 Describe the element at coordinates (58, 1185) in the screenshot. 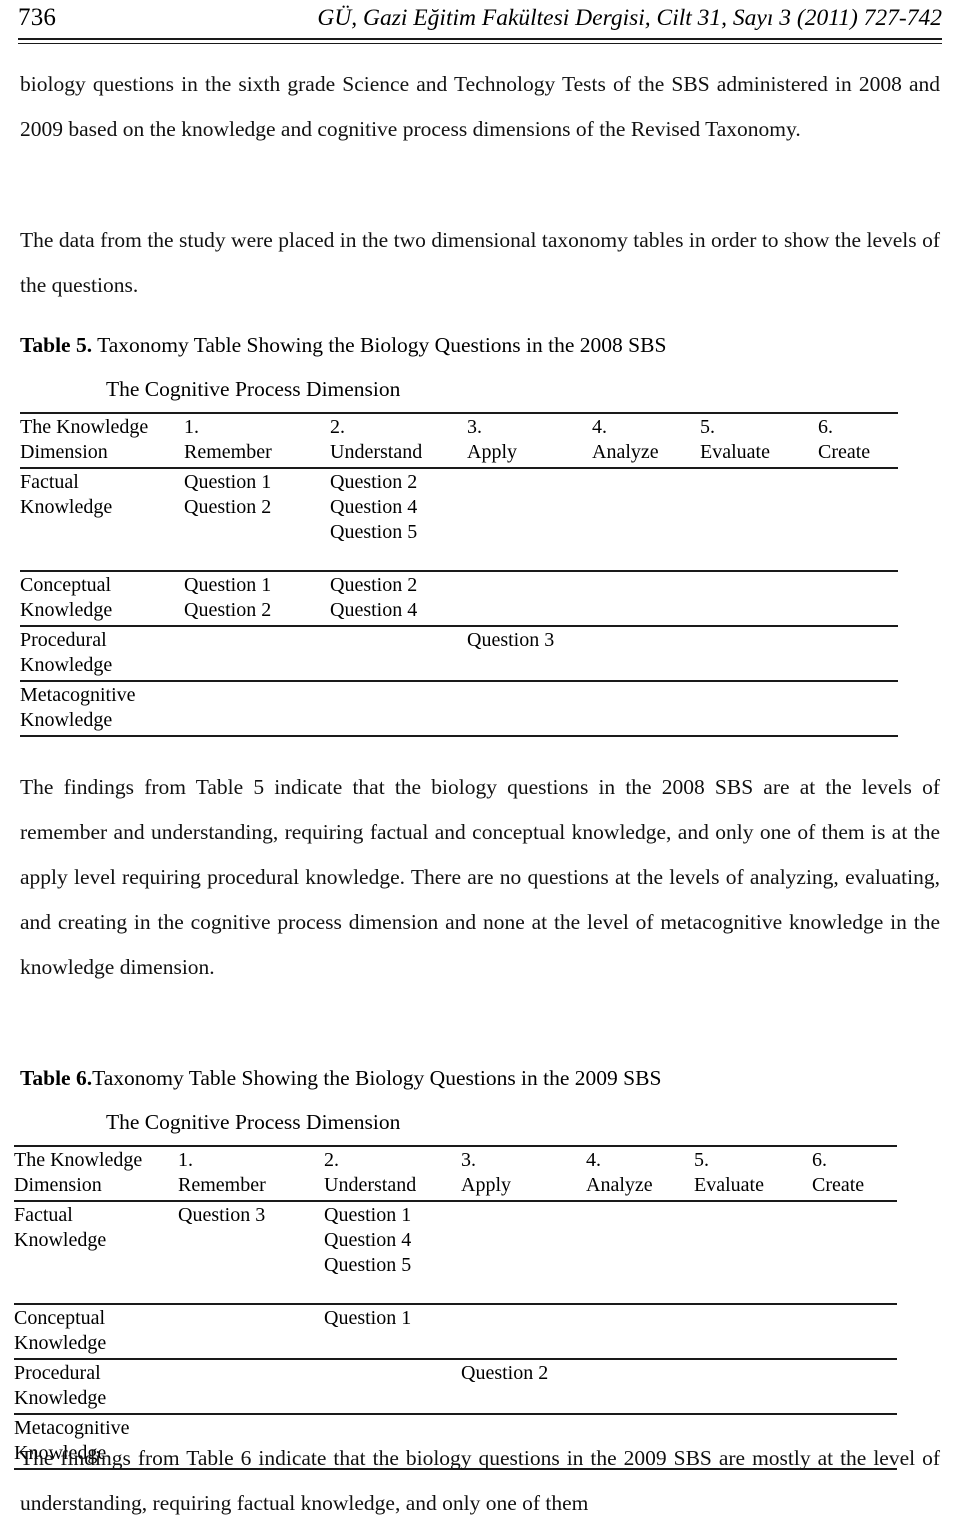

I see `corner-header-line-2: Dimension` at that location.